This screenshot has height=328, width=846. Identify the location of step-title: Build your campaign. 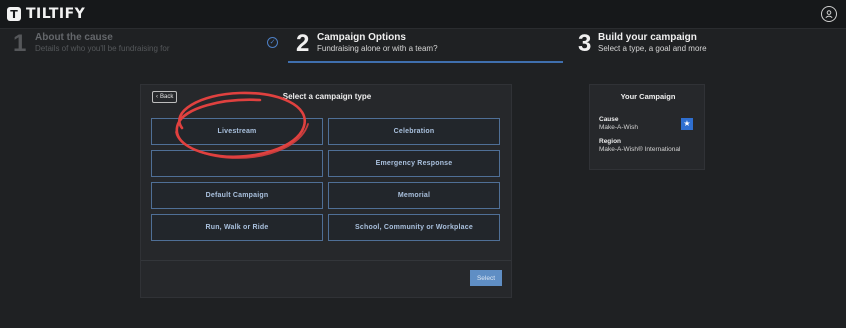
(647, 37).